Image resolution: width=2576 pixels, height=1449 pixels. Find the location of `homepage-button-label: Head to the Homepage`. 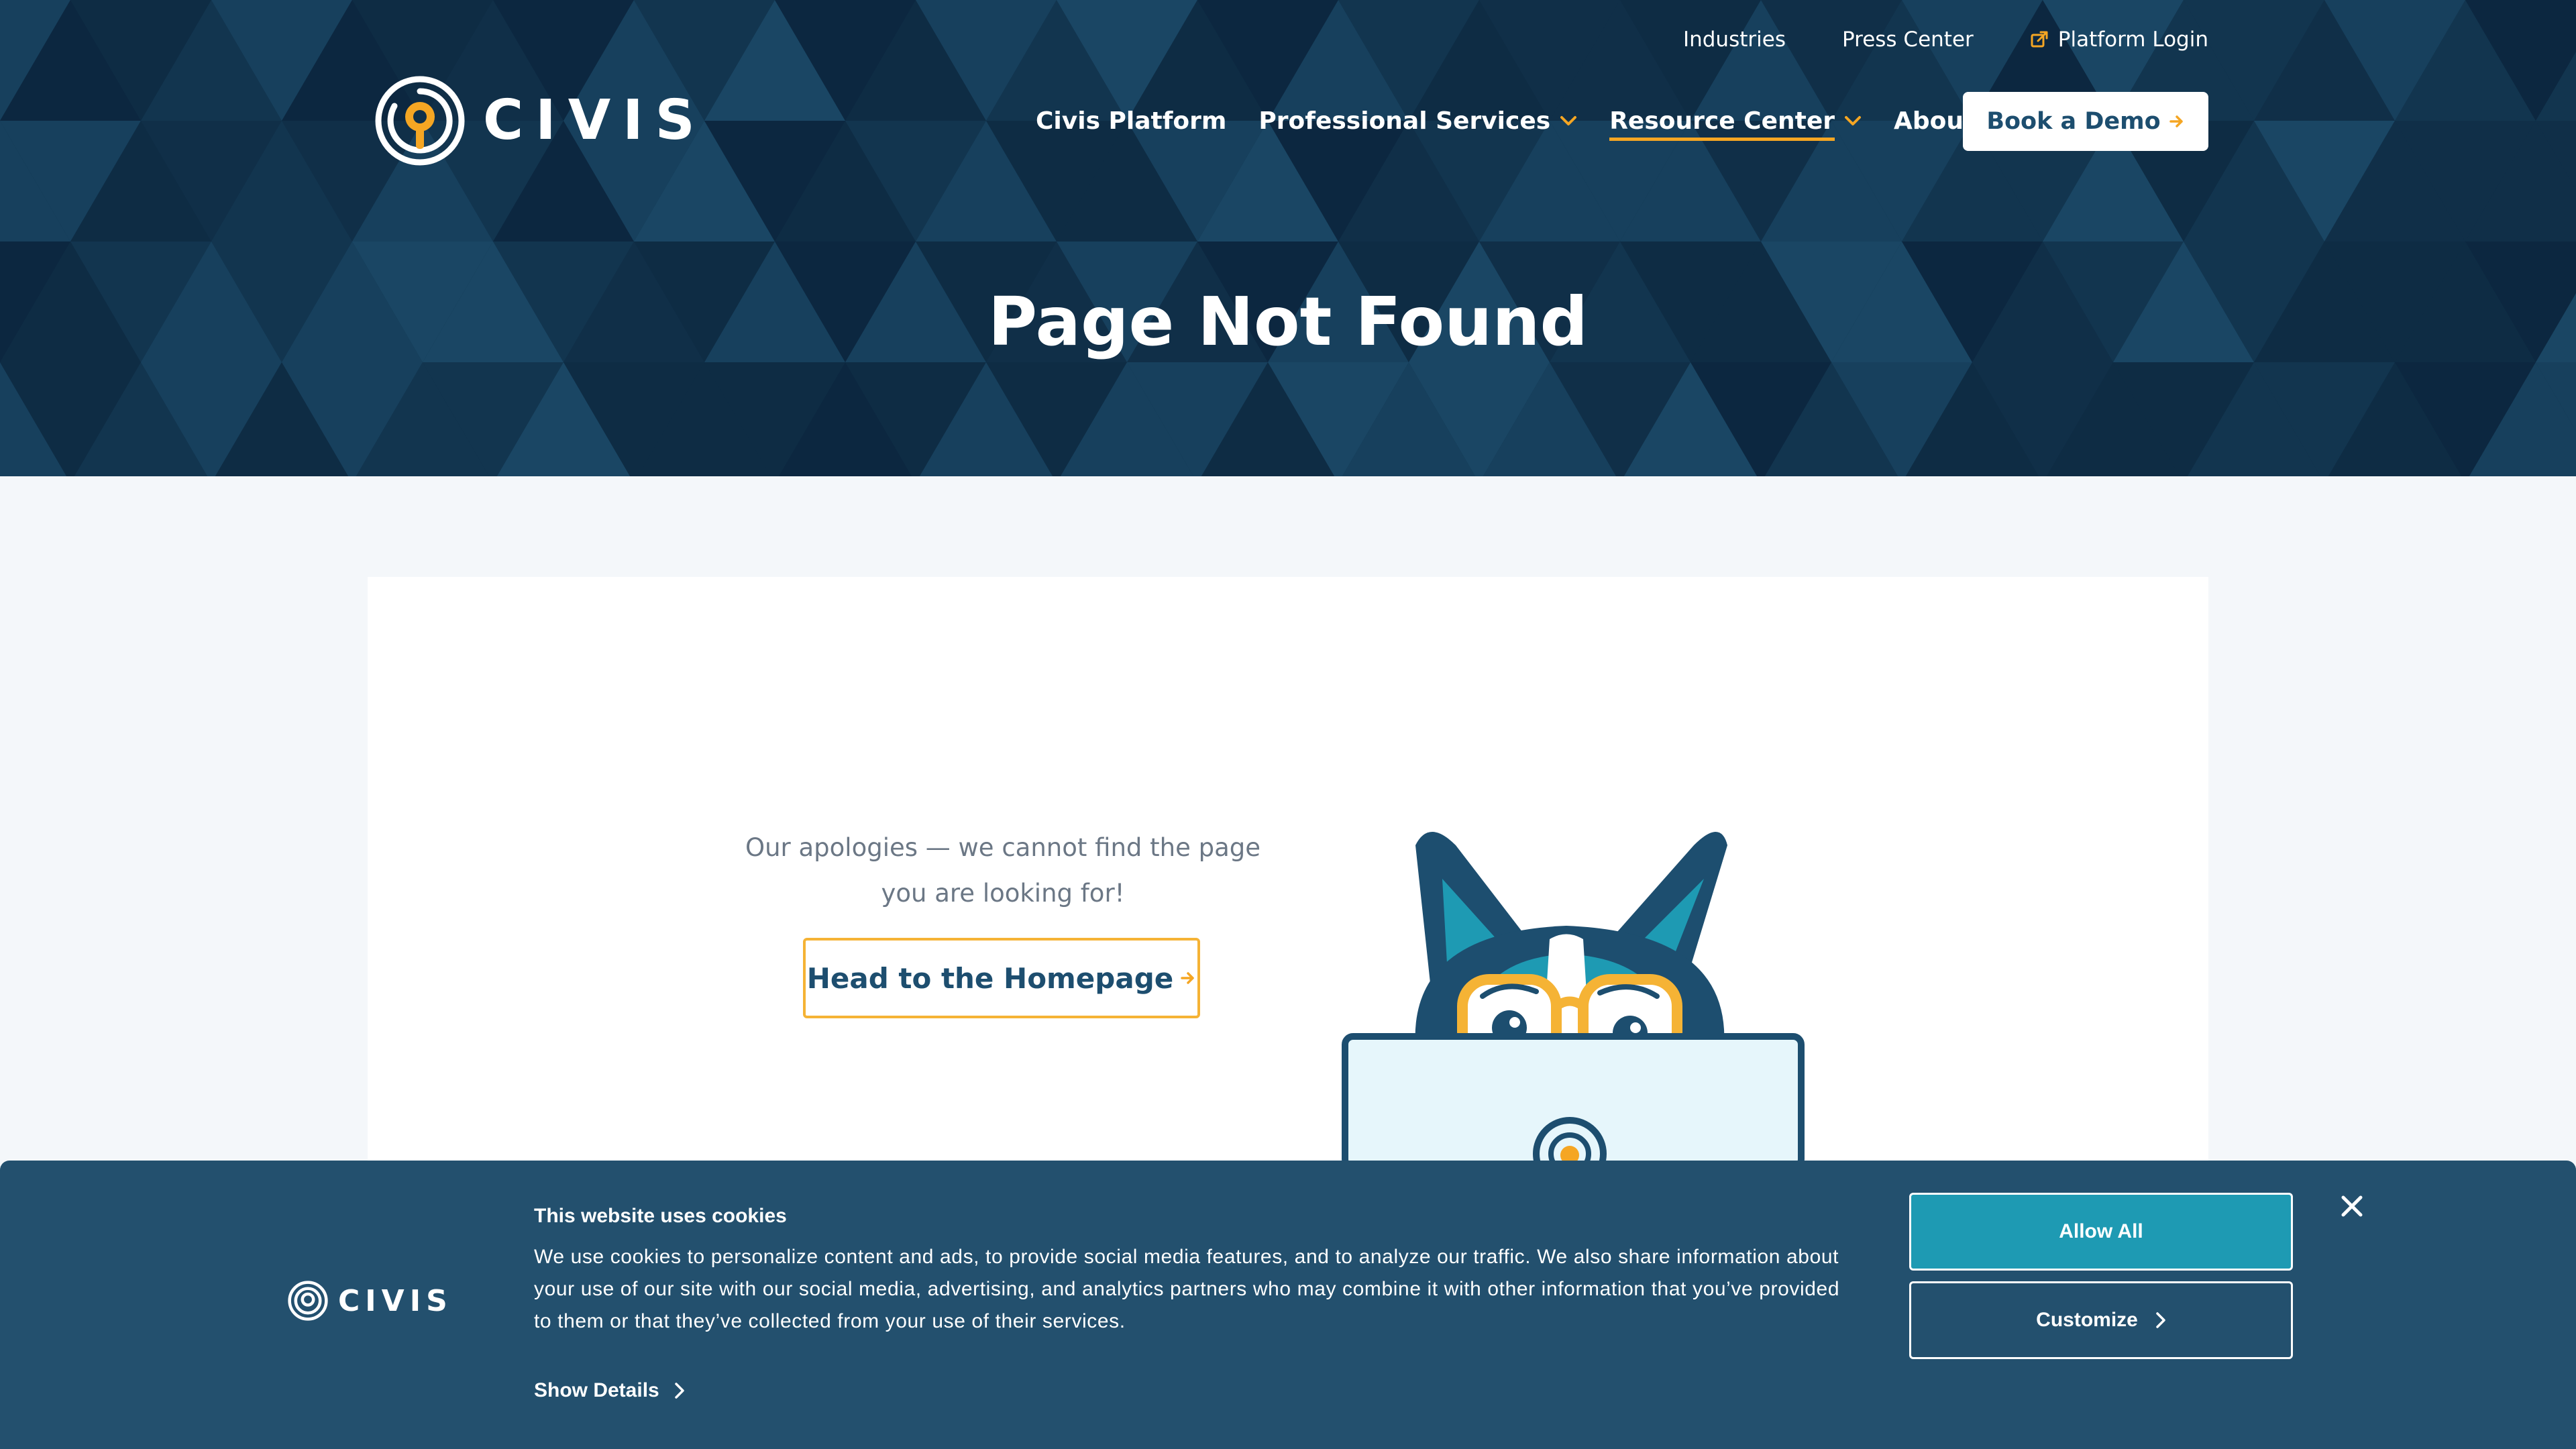

homepage-button-label: Head to the Homepage is located at coordinates (990, 978).